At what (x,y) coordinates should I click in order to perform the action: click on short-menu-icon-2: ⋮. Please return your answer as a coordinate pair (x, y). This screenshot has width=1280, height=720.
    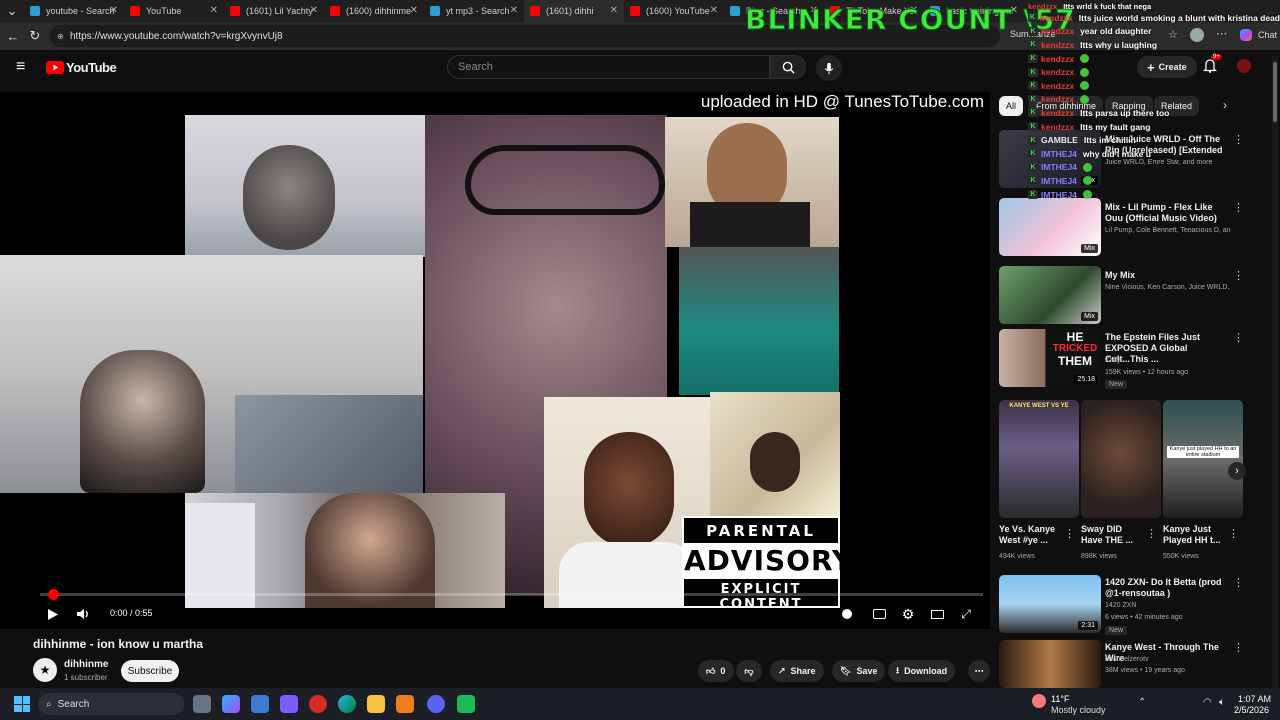
    Looking at the image, I should click on (1233, 533).